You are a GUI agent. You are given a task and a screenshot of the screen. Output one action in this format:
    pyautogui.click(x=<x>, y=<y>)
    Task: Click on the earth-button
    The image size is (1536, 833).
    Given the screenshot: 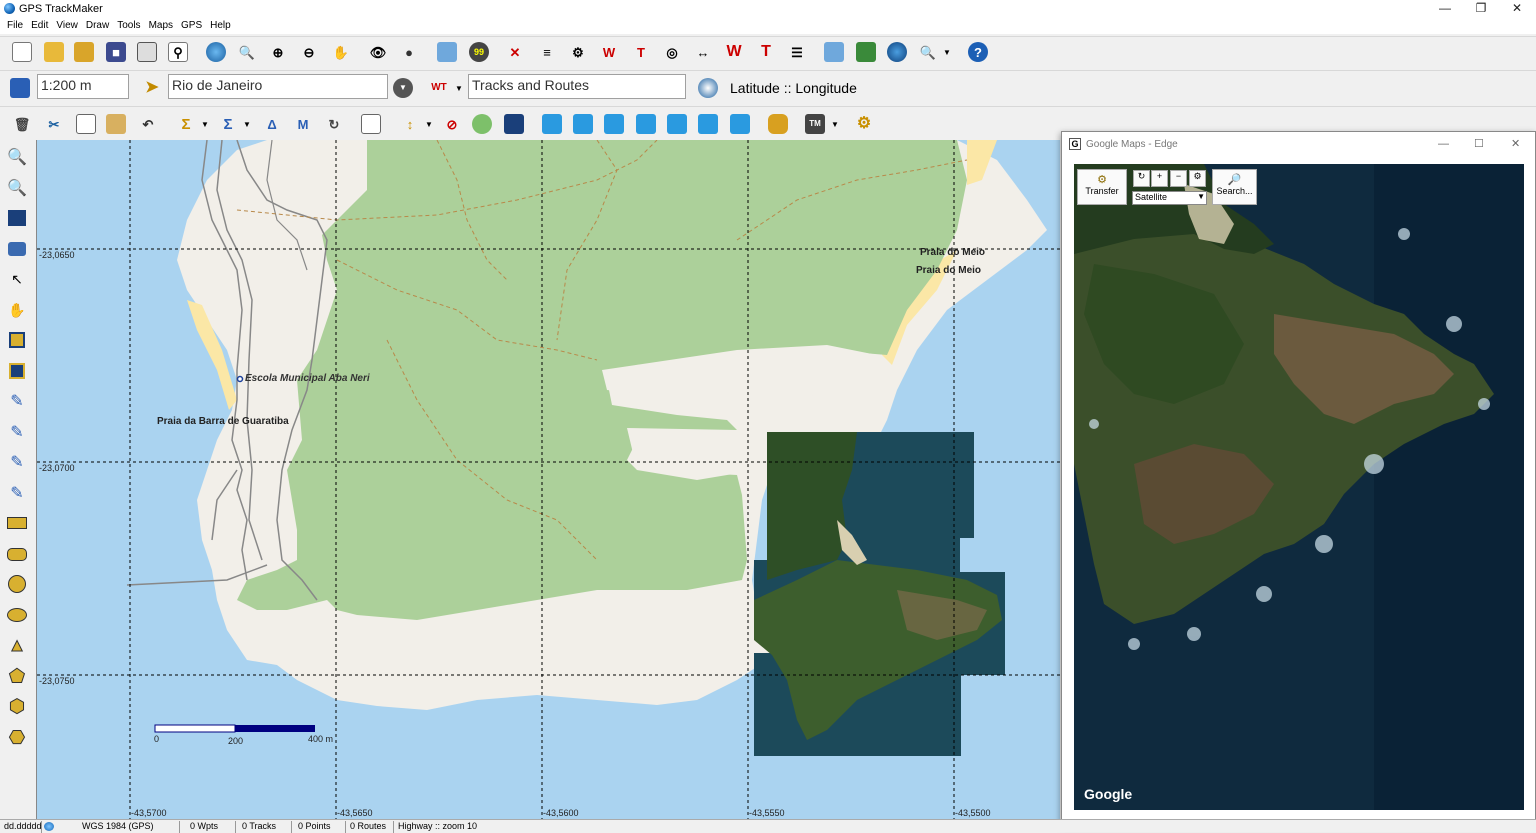 What is the action you would take?
    pyautogui.click(x=897, y=52)
    